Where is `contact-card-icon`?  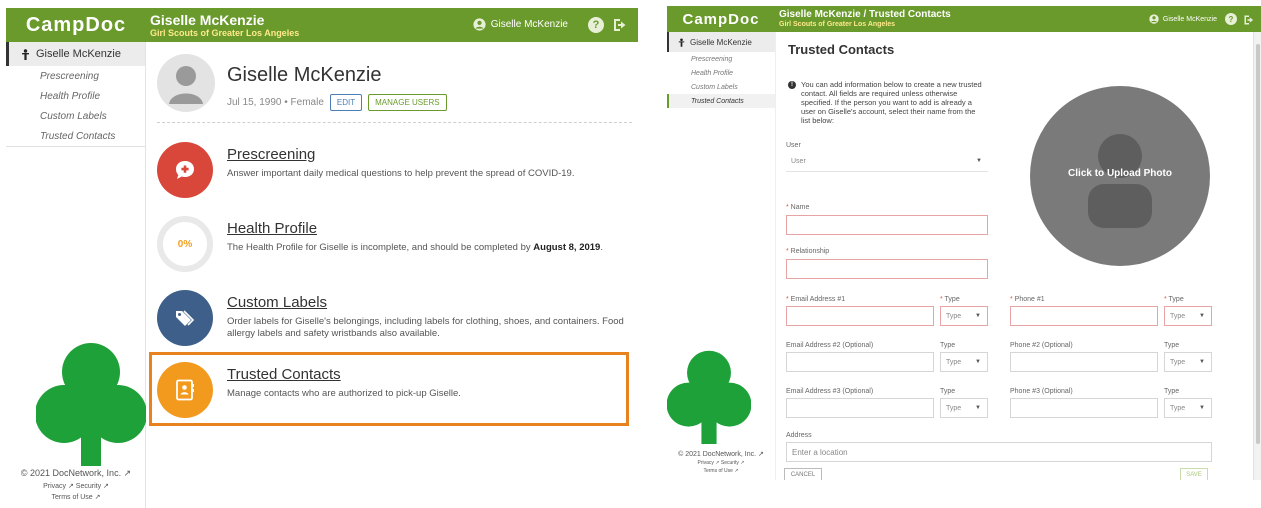
contact-card-icon is located at coordinates (185, 390).